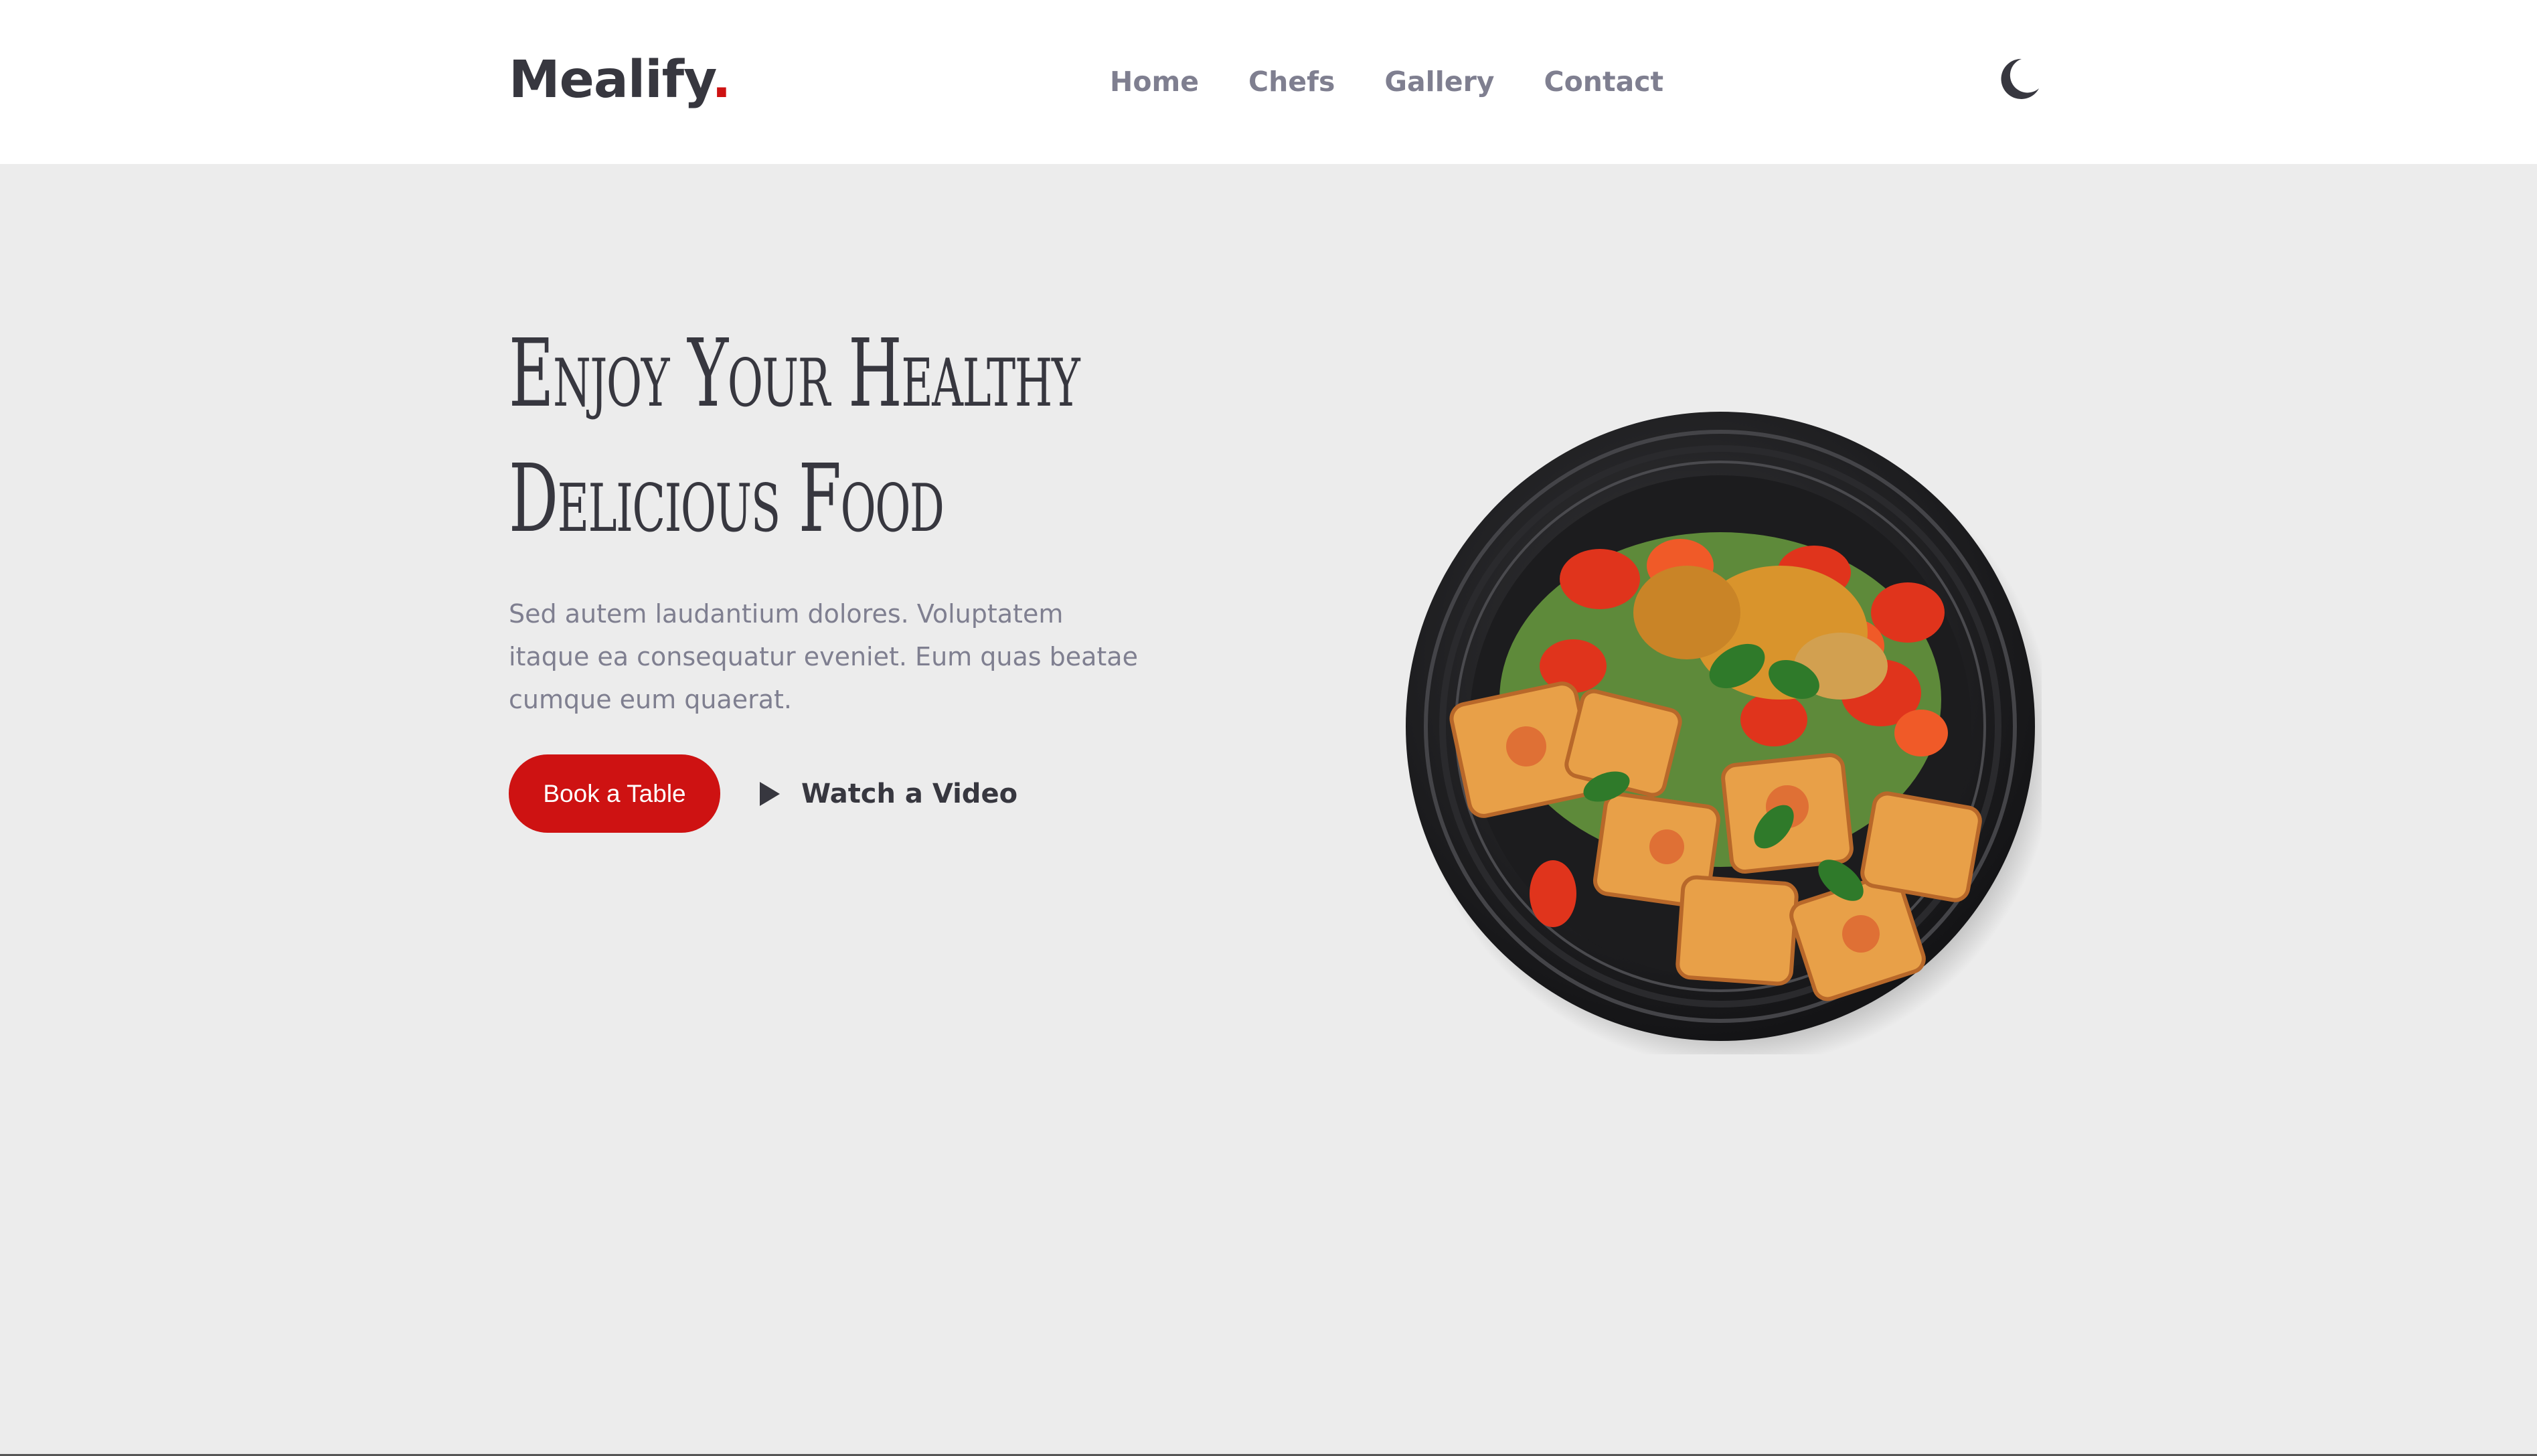  What do you see at coordinates (727, 499) in the screenshot?
I see `hero-title-line-2: Delicious Food` at bounding box center [727, 499].